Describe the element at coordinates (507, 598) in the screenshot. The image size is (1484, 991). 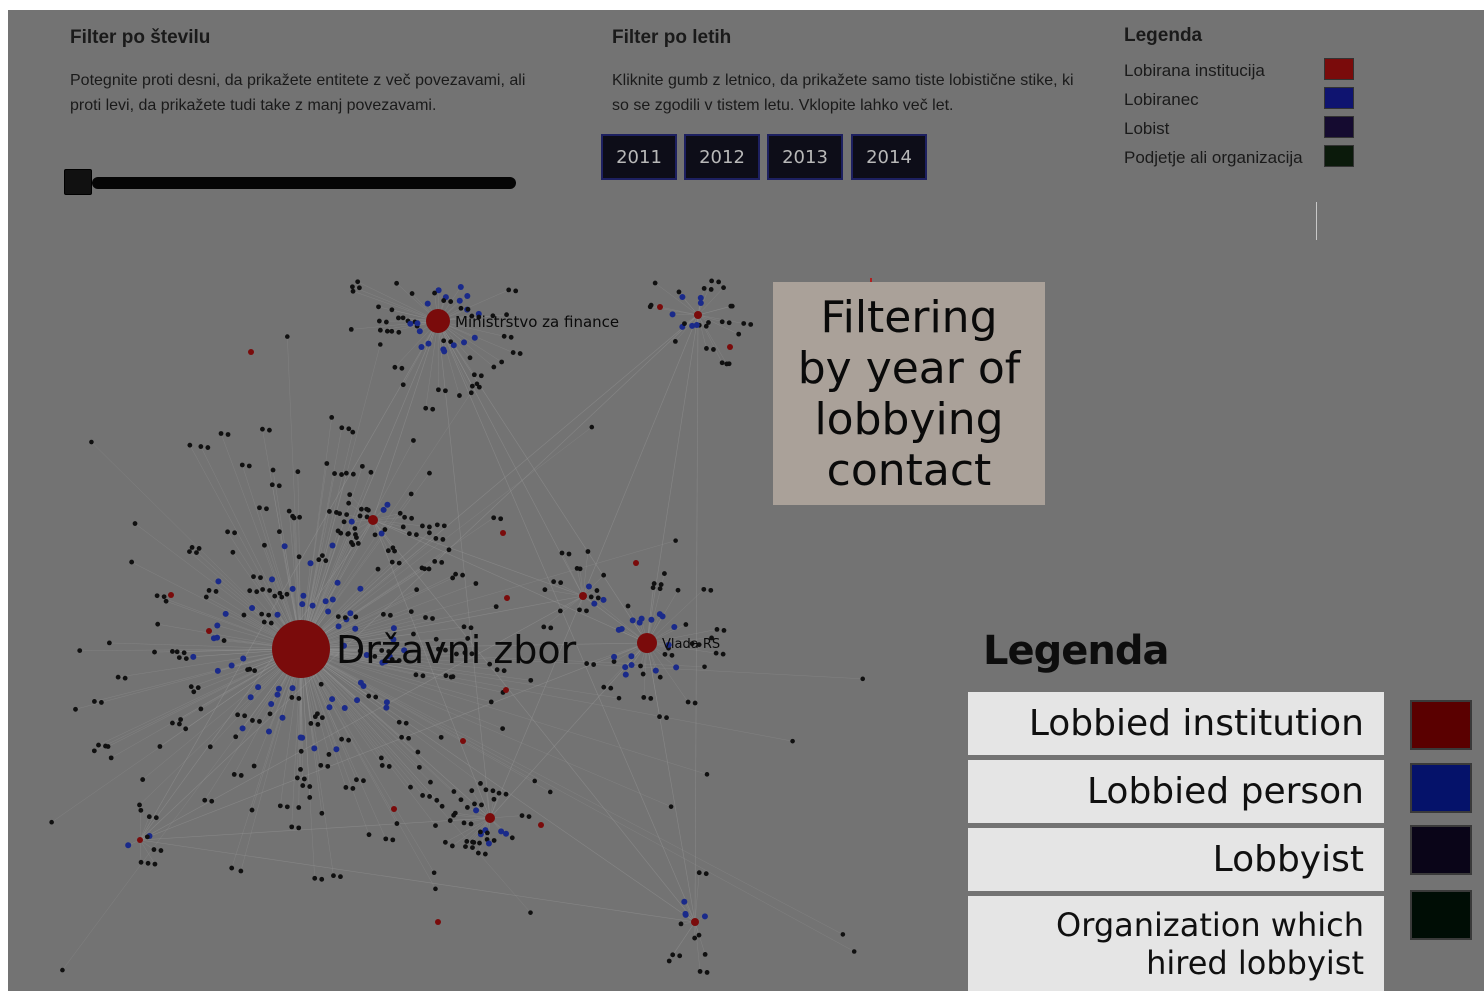
I see `lobbied-institution-node` at that location.